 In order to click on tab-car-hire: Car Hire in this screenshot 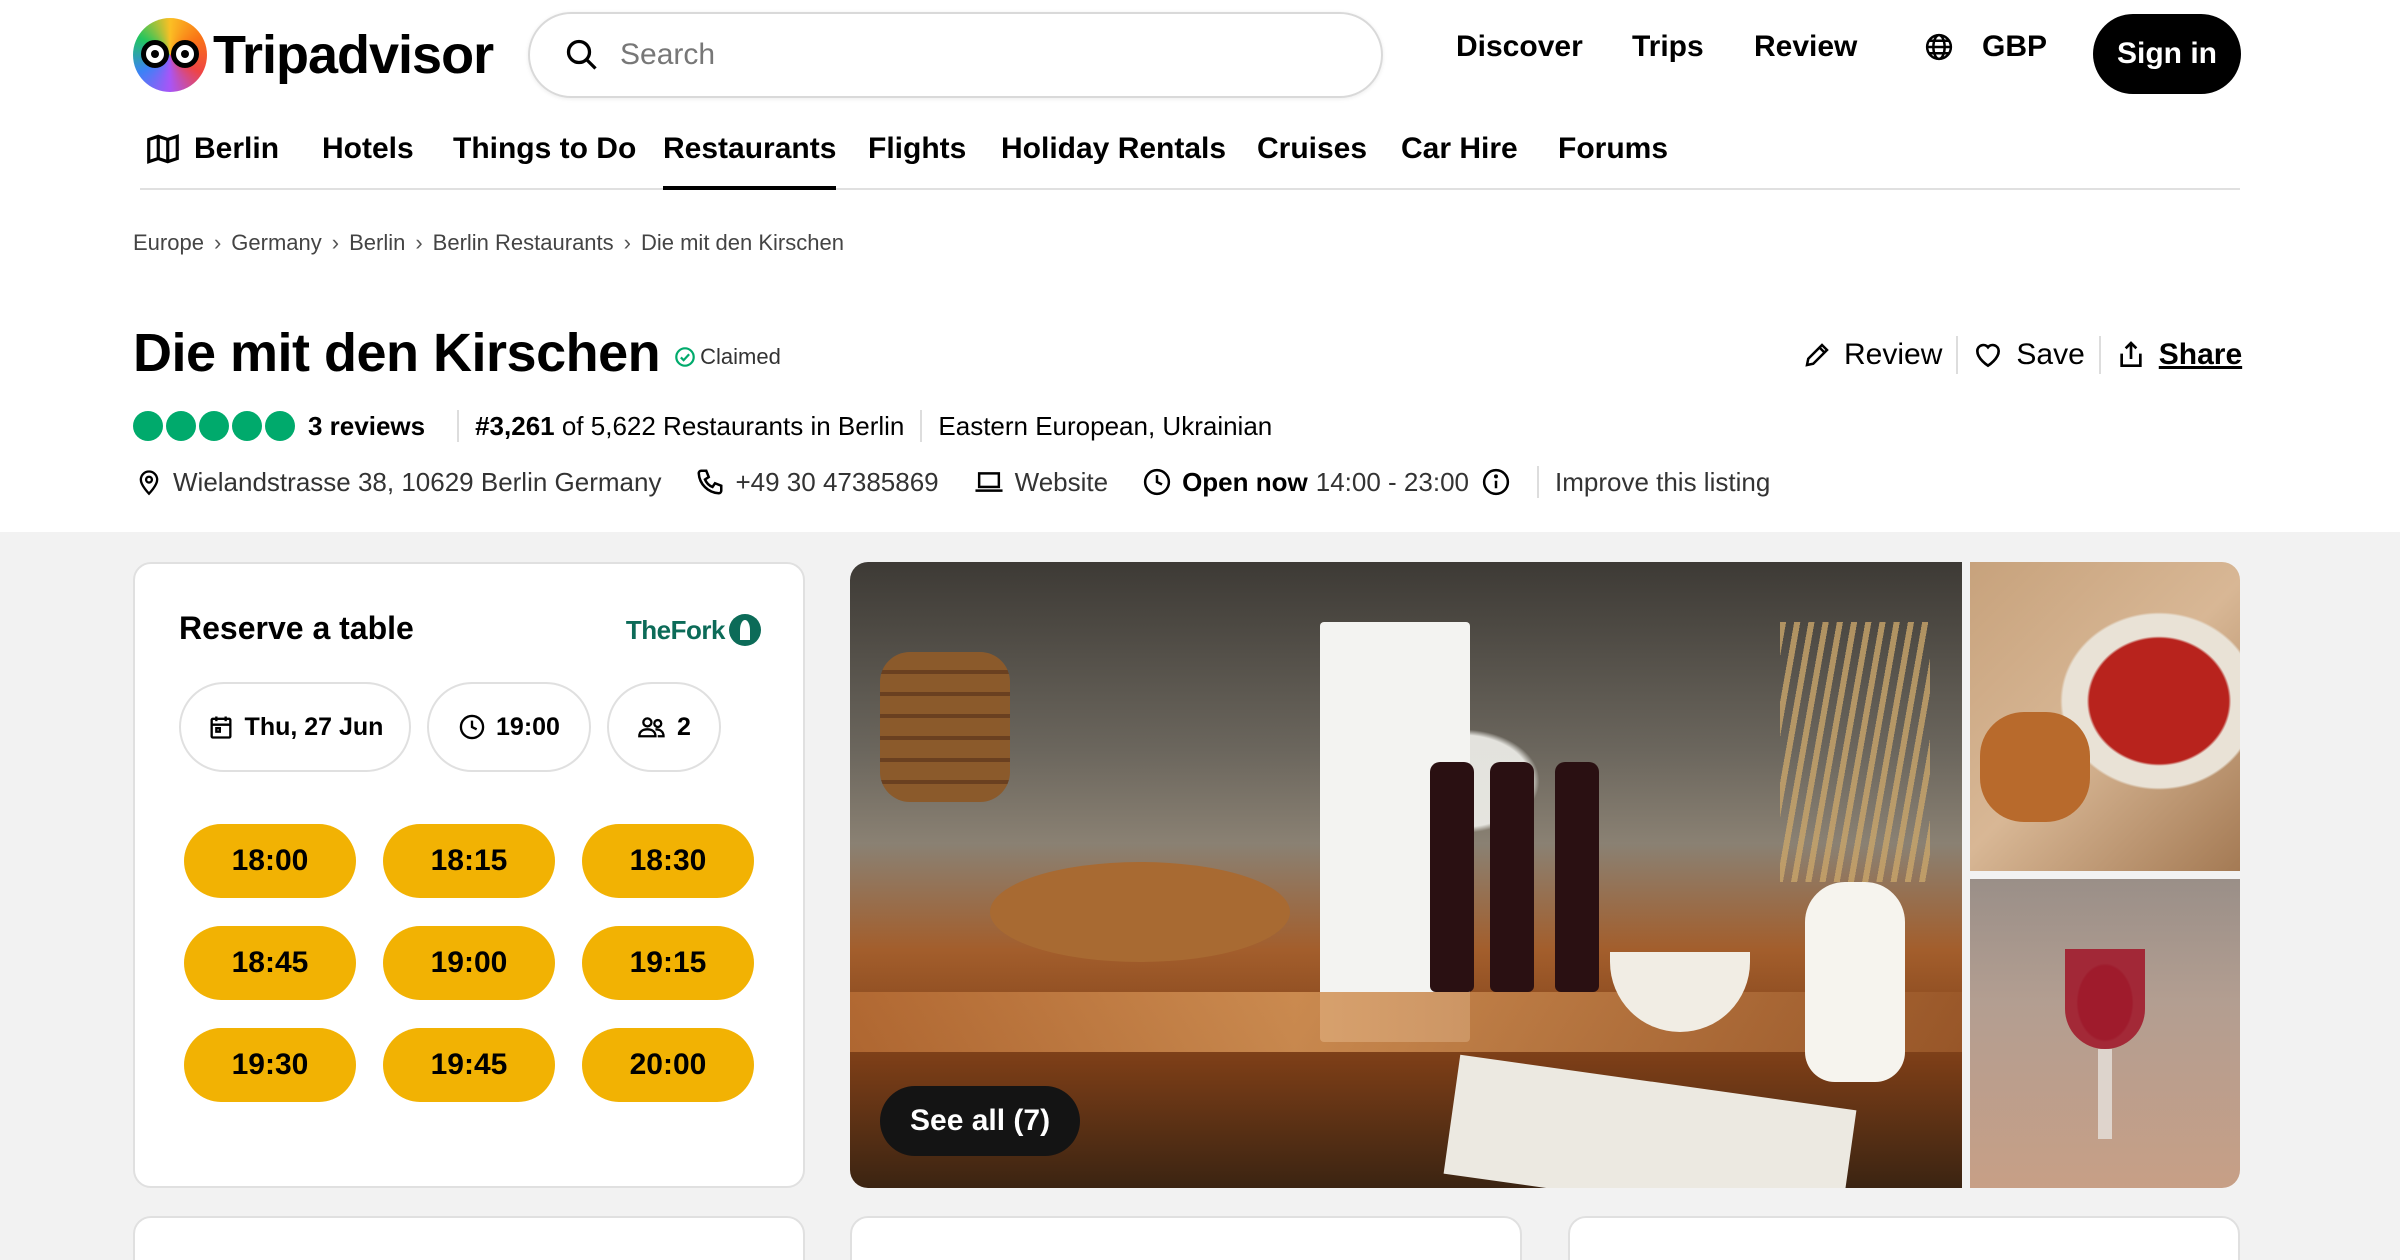, I will do `click(1459, 161)`.